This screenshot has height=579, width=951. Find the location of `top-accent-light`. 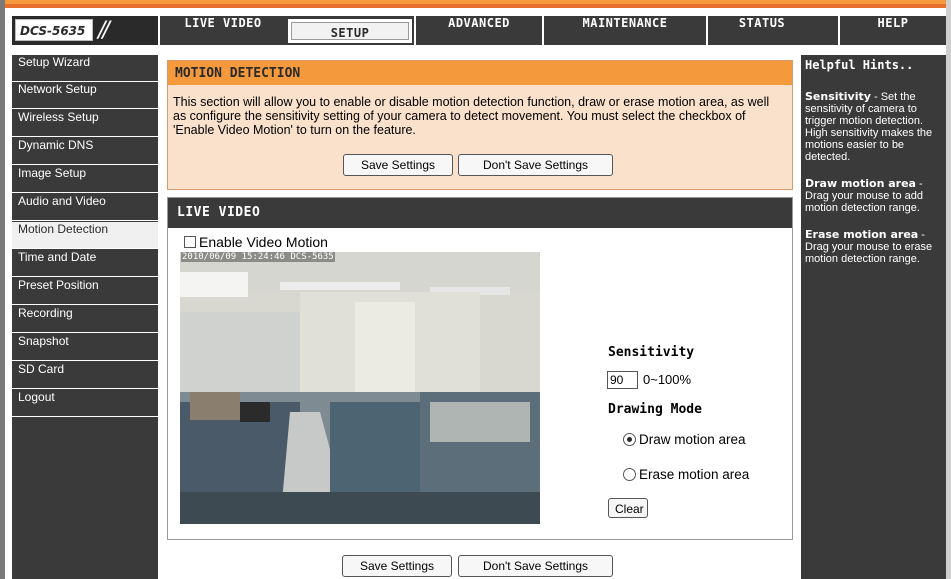

top-accent-light is located at coordinates (475, 2).